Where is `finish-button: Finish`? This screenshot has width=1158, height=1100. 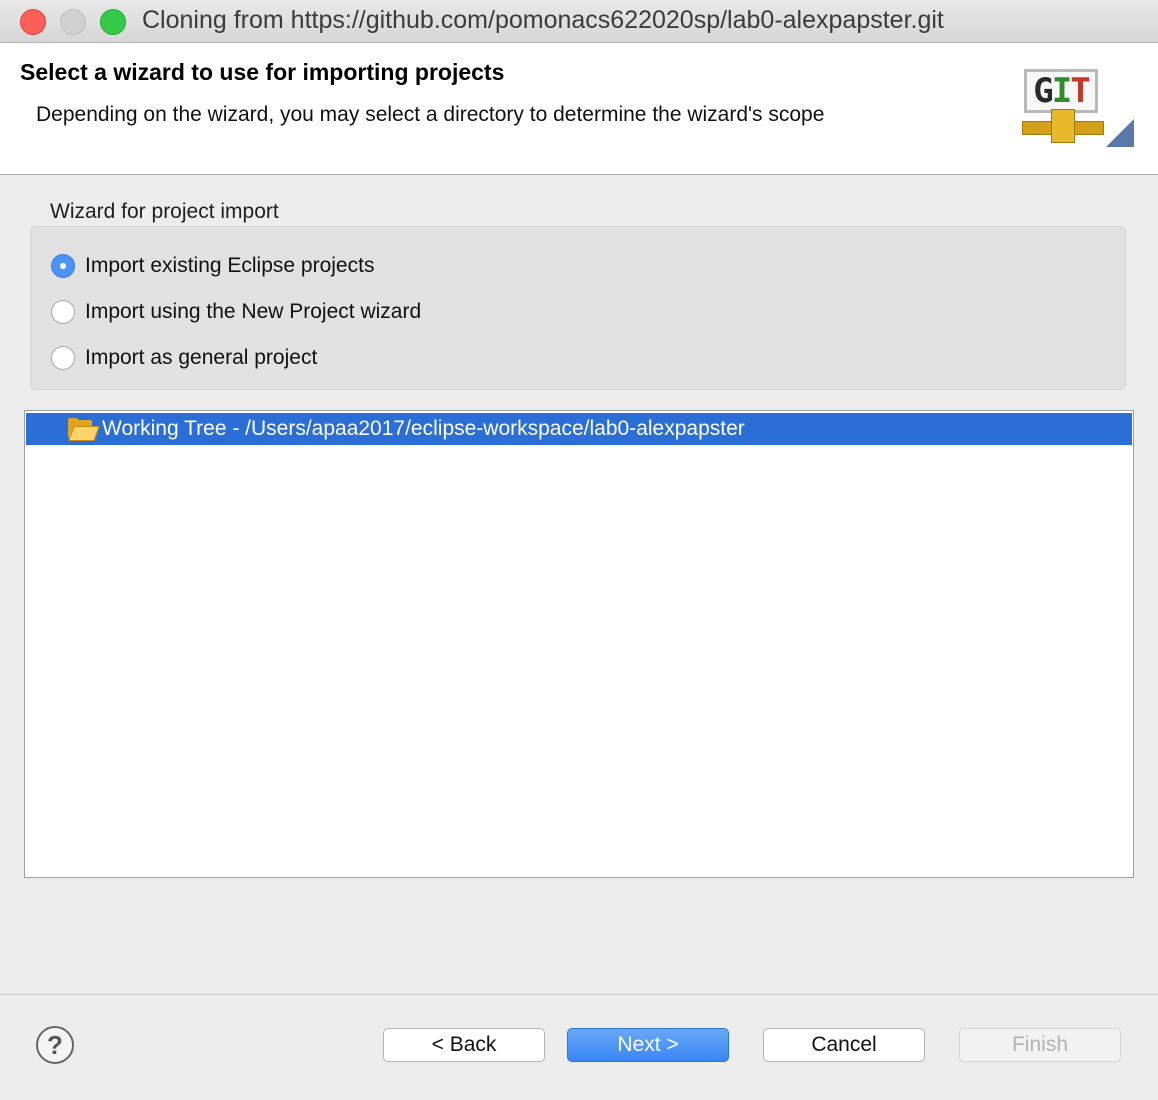
finish-button: Finish is located at coordinates (1040, 1045).